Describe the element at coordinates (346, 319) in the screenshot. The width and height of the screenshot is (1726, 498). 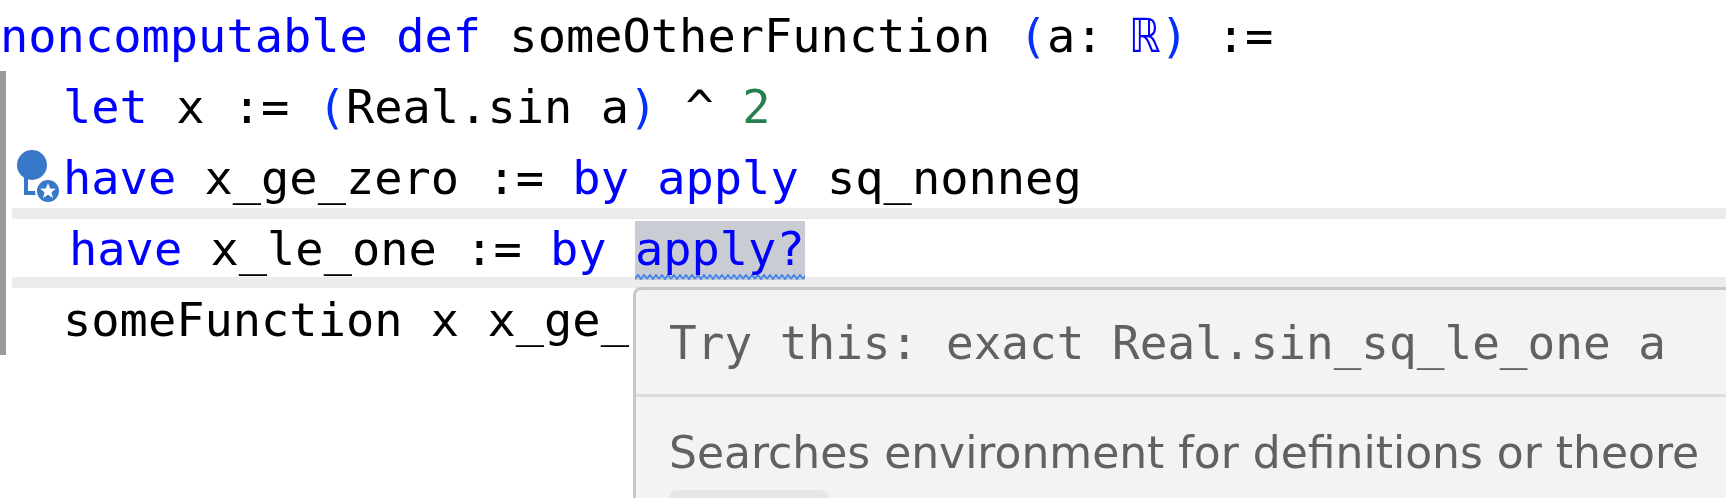
I see `code-line: someFunction x x_ge_` at that location.